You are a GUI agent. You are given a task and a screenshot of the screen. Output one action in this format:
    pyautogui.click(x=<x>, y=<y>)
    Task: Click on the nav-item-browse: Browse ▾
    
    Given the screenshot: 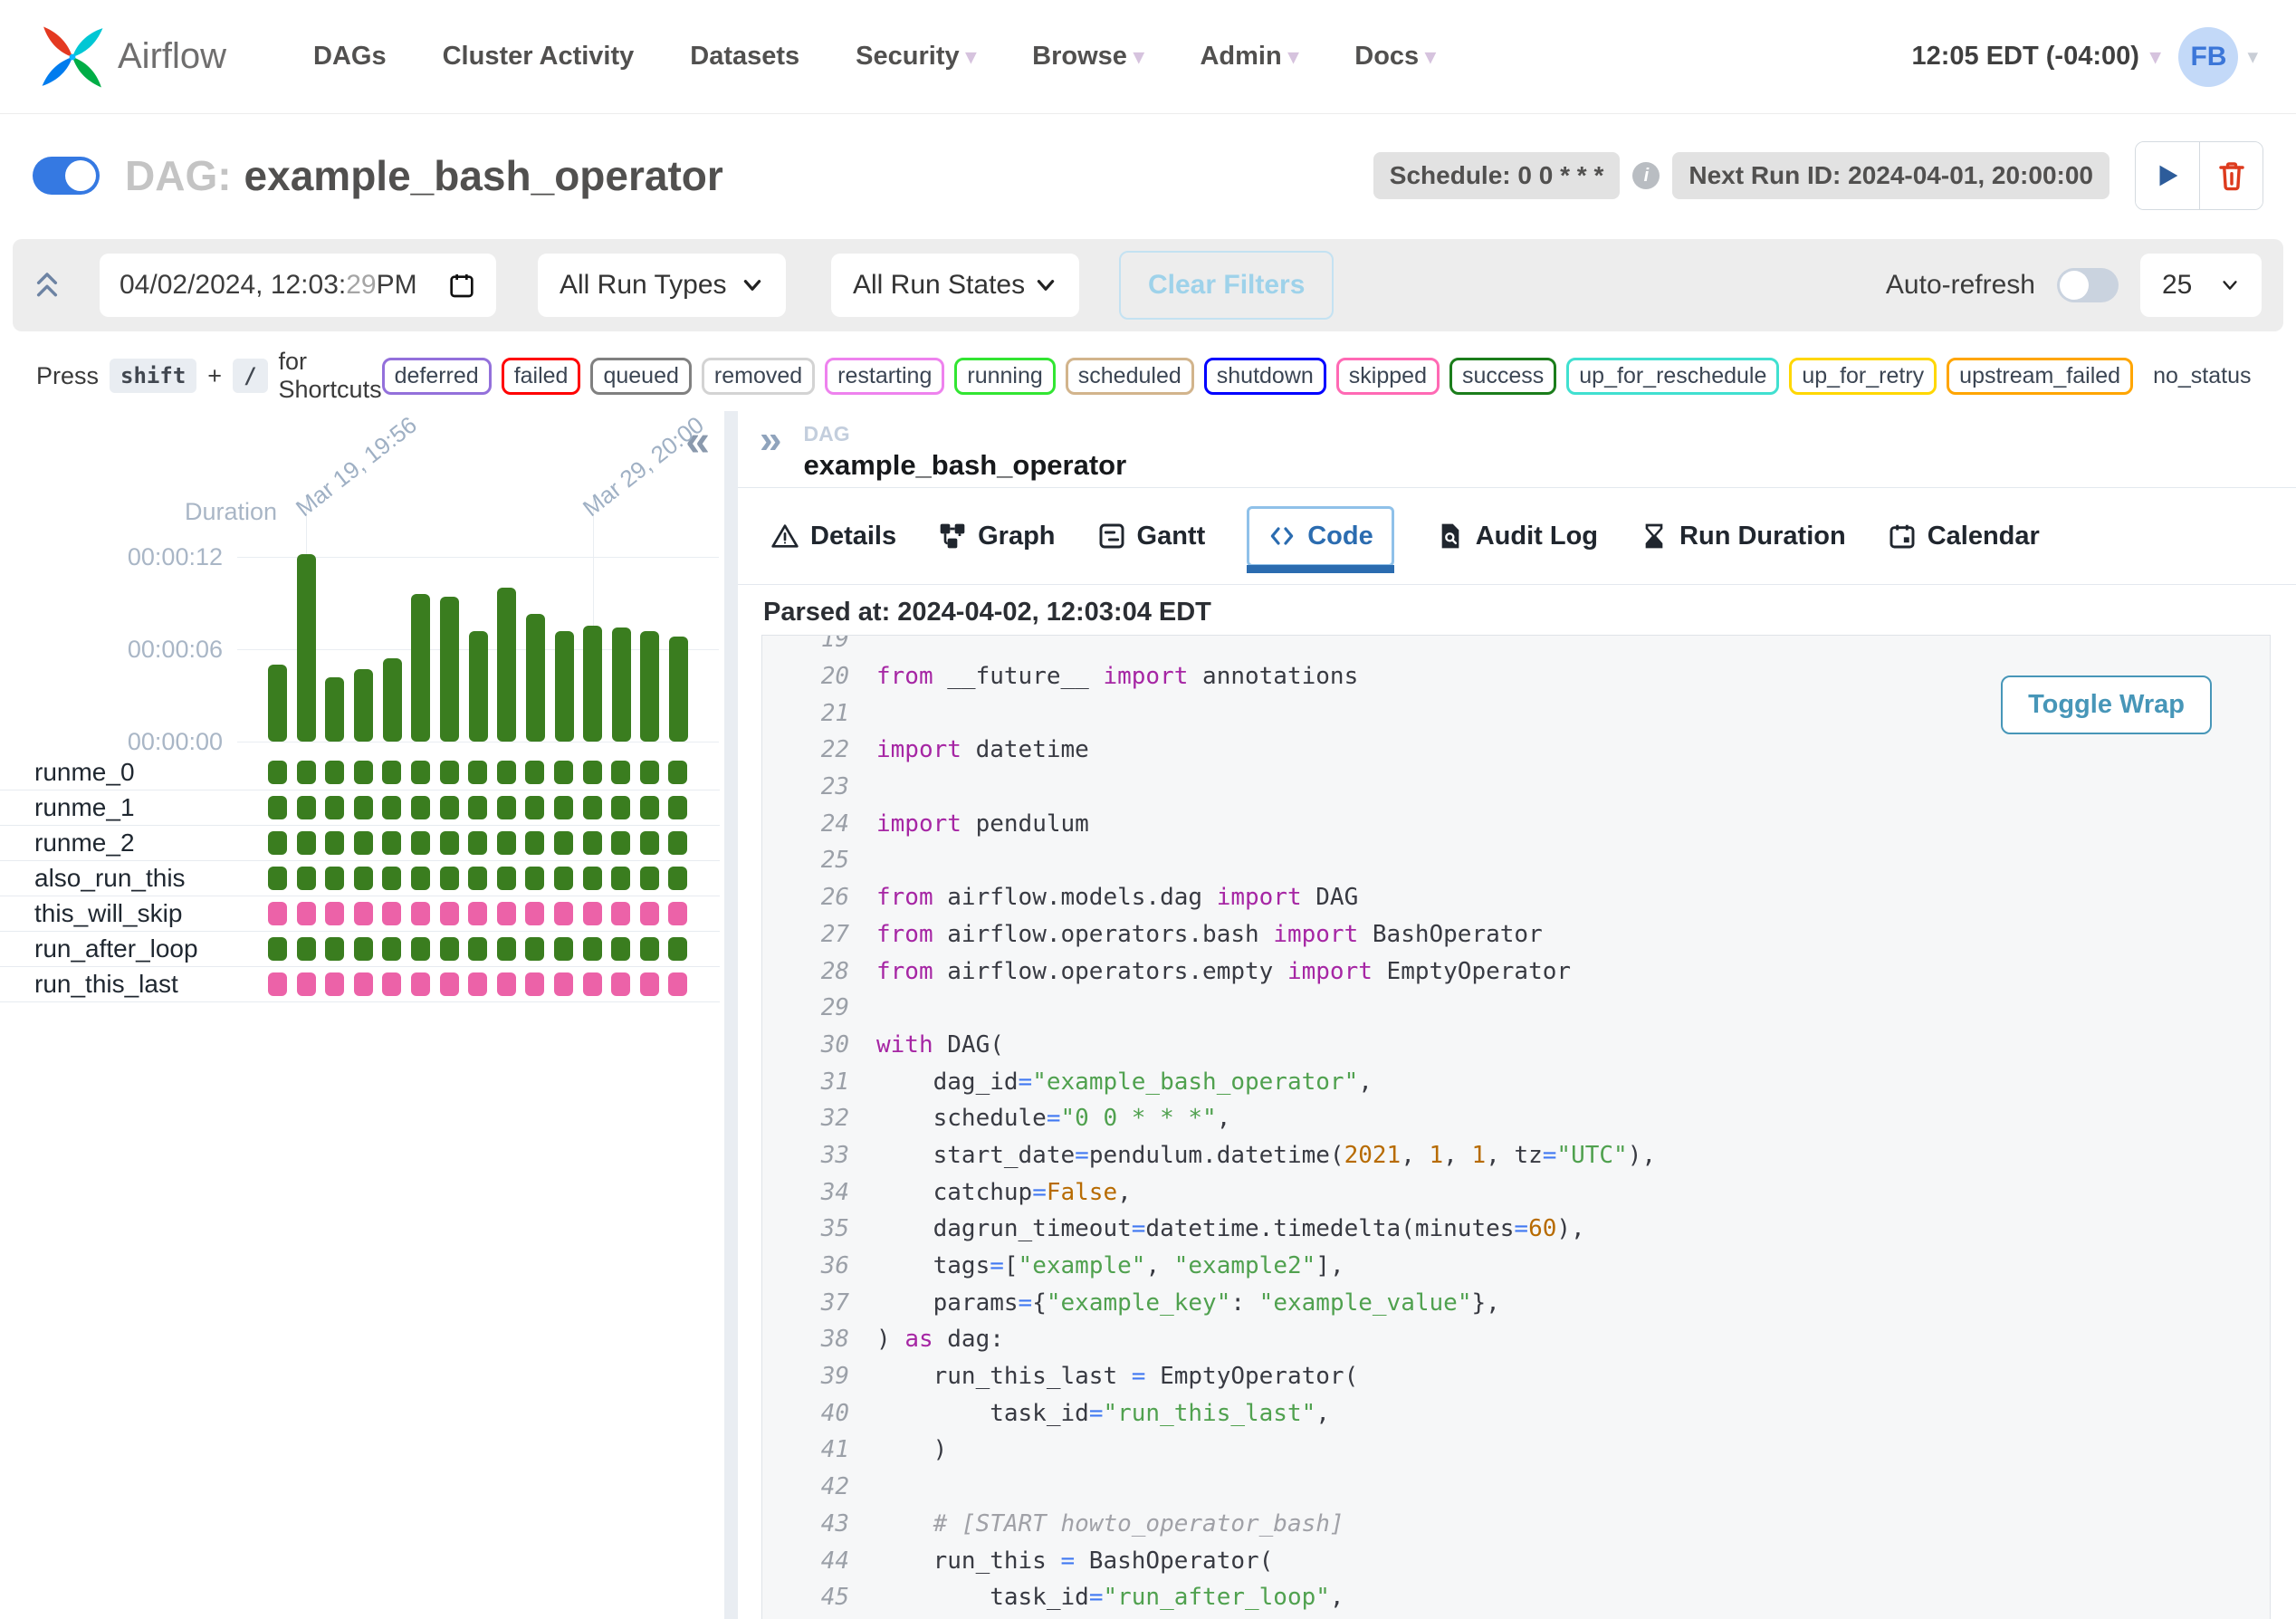 What is the action you would take?
    pyautogui.click(x=1087, y=57)
    